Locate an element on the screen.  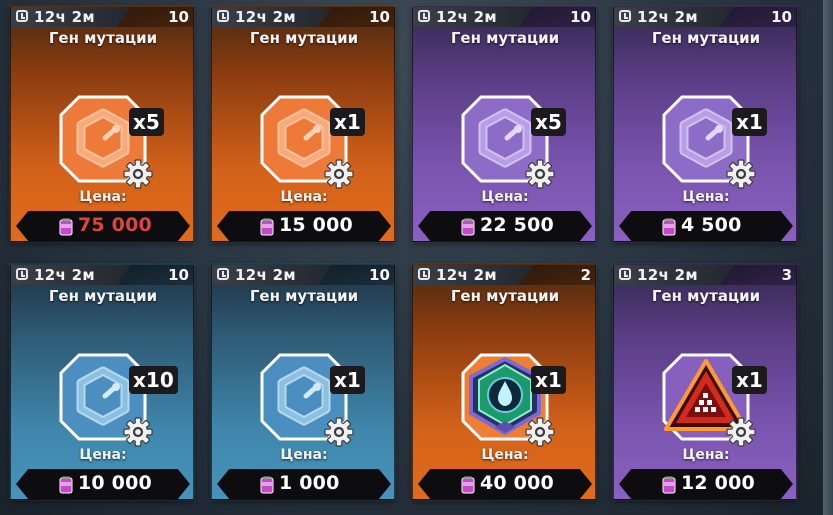
buy-button: 12 000 is located at coordinates (706, 484).